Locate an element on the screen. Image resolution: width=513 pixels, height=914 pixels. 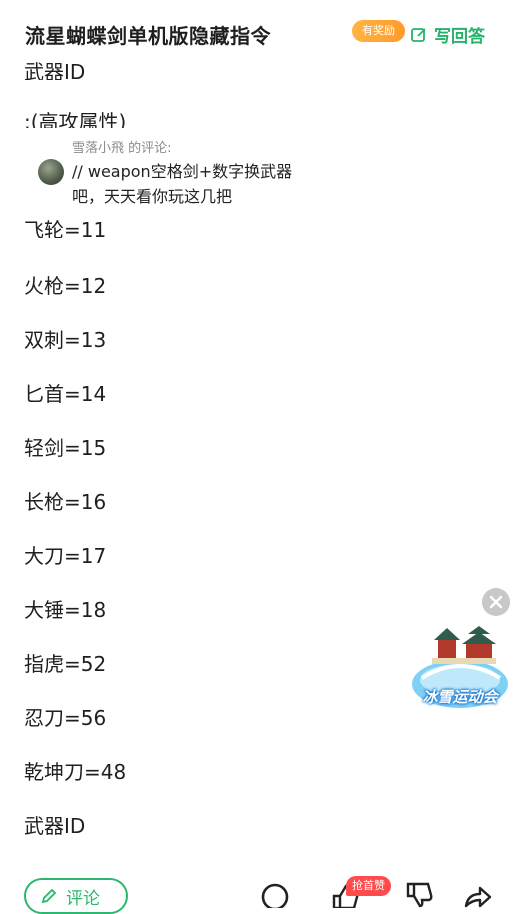
comment-button-label: 评论 is located at coordinates (83, 898).